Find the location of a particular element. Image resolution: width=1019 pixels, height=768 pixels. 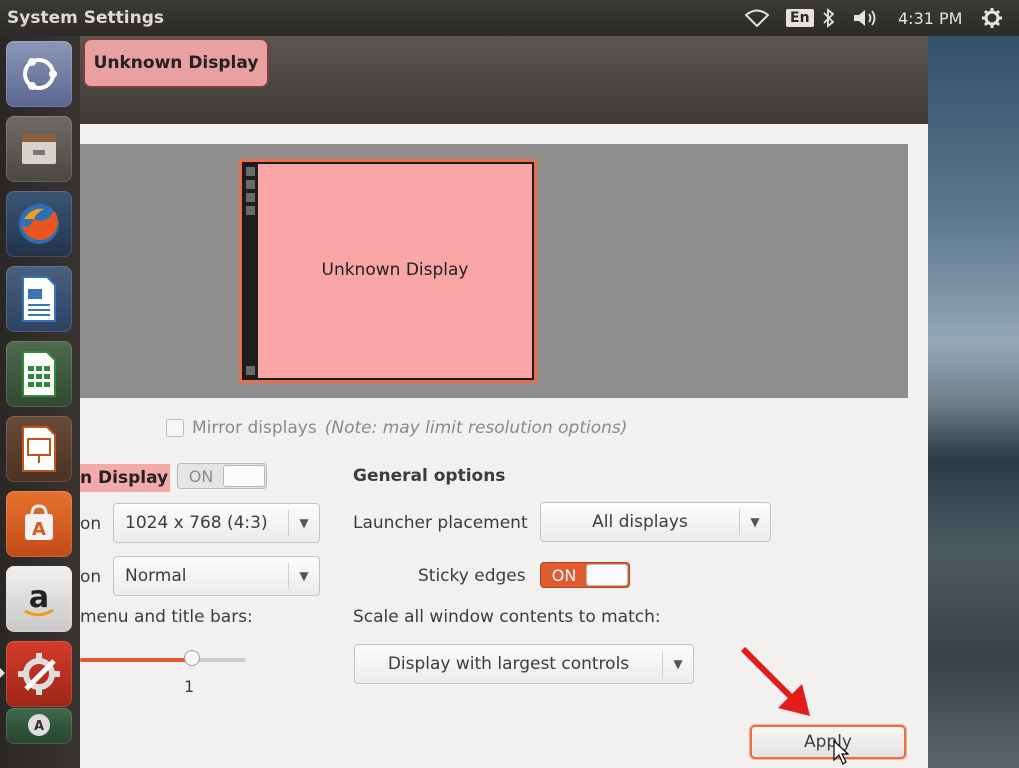

settings-gear-icon is located at coordinates (992, 18).